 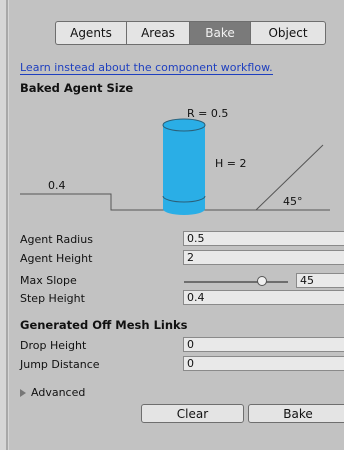 I want to click on foldout-arrow-icon, so click(x=23, y=392).